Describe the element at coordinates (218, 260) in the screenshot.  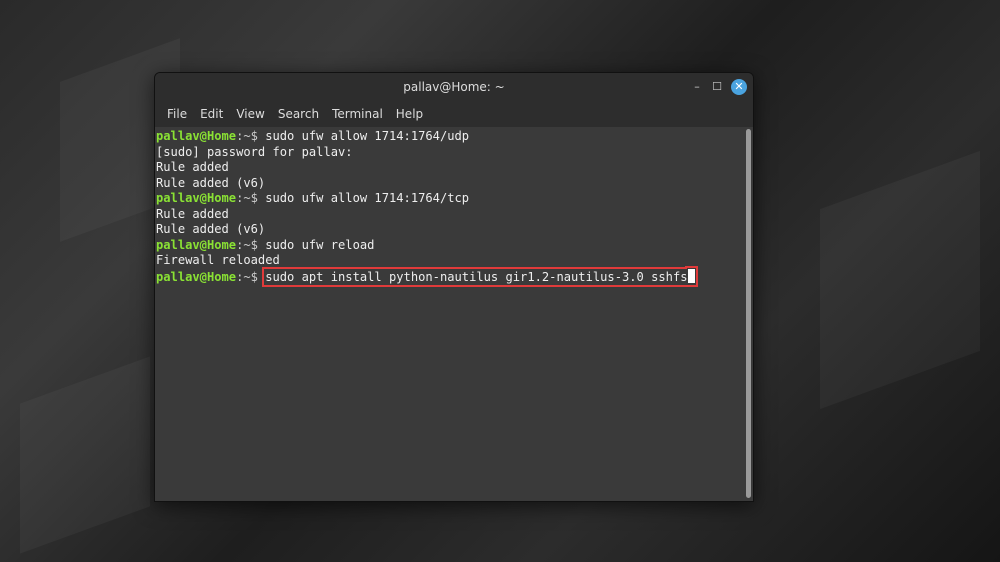
I see `output-text: Firewall reloaded` at that location.